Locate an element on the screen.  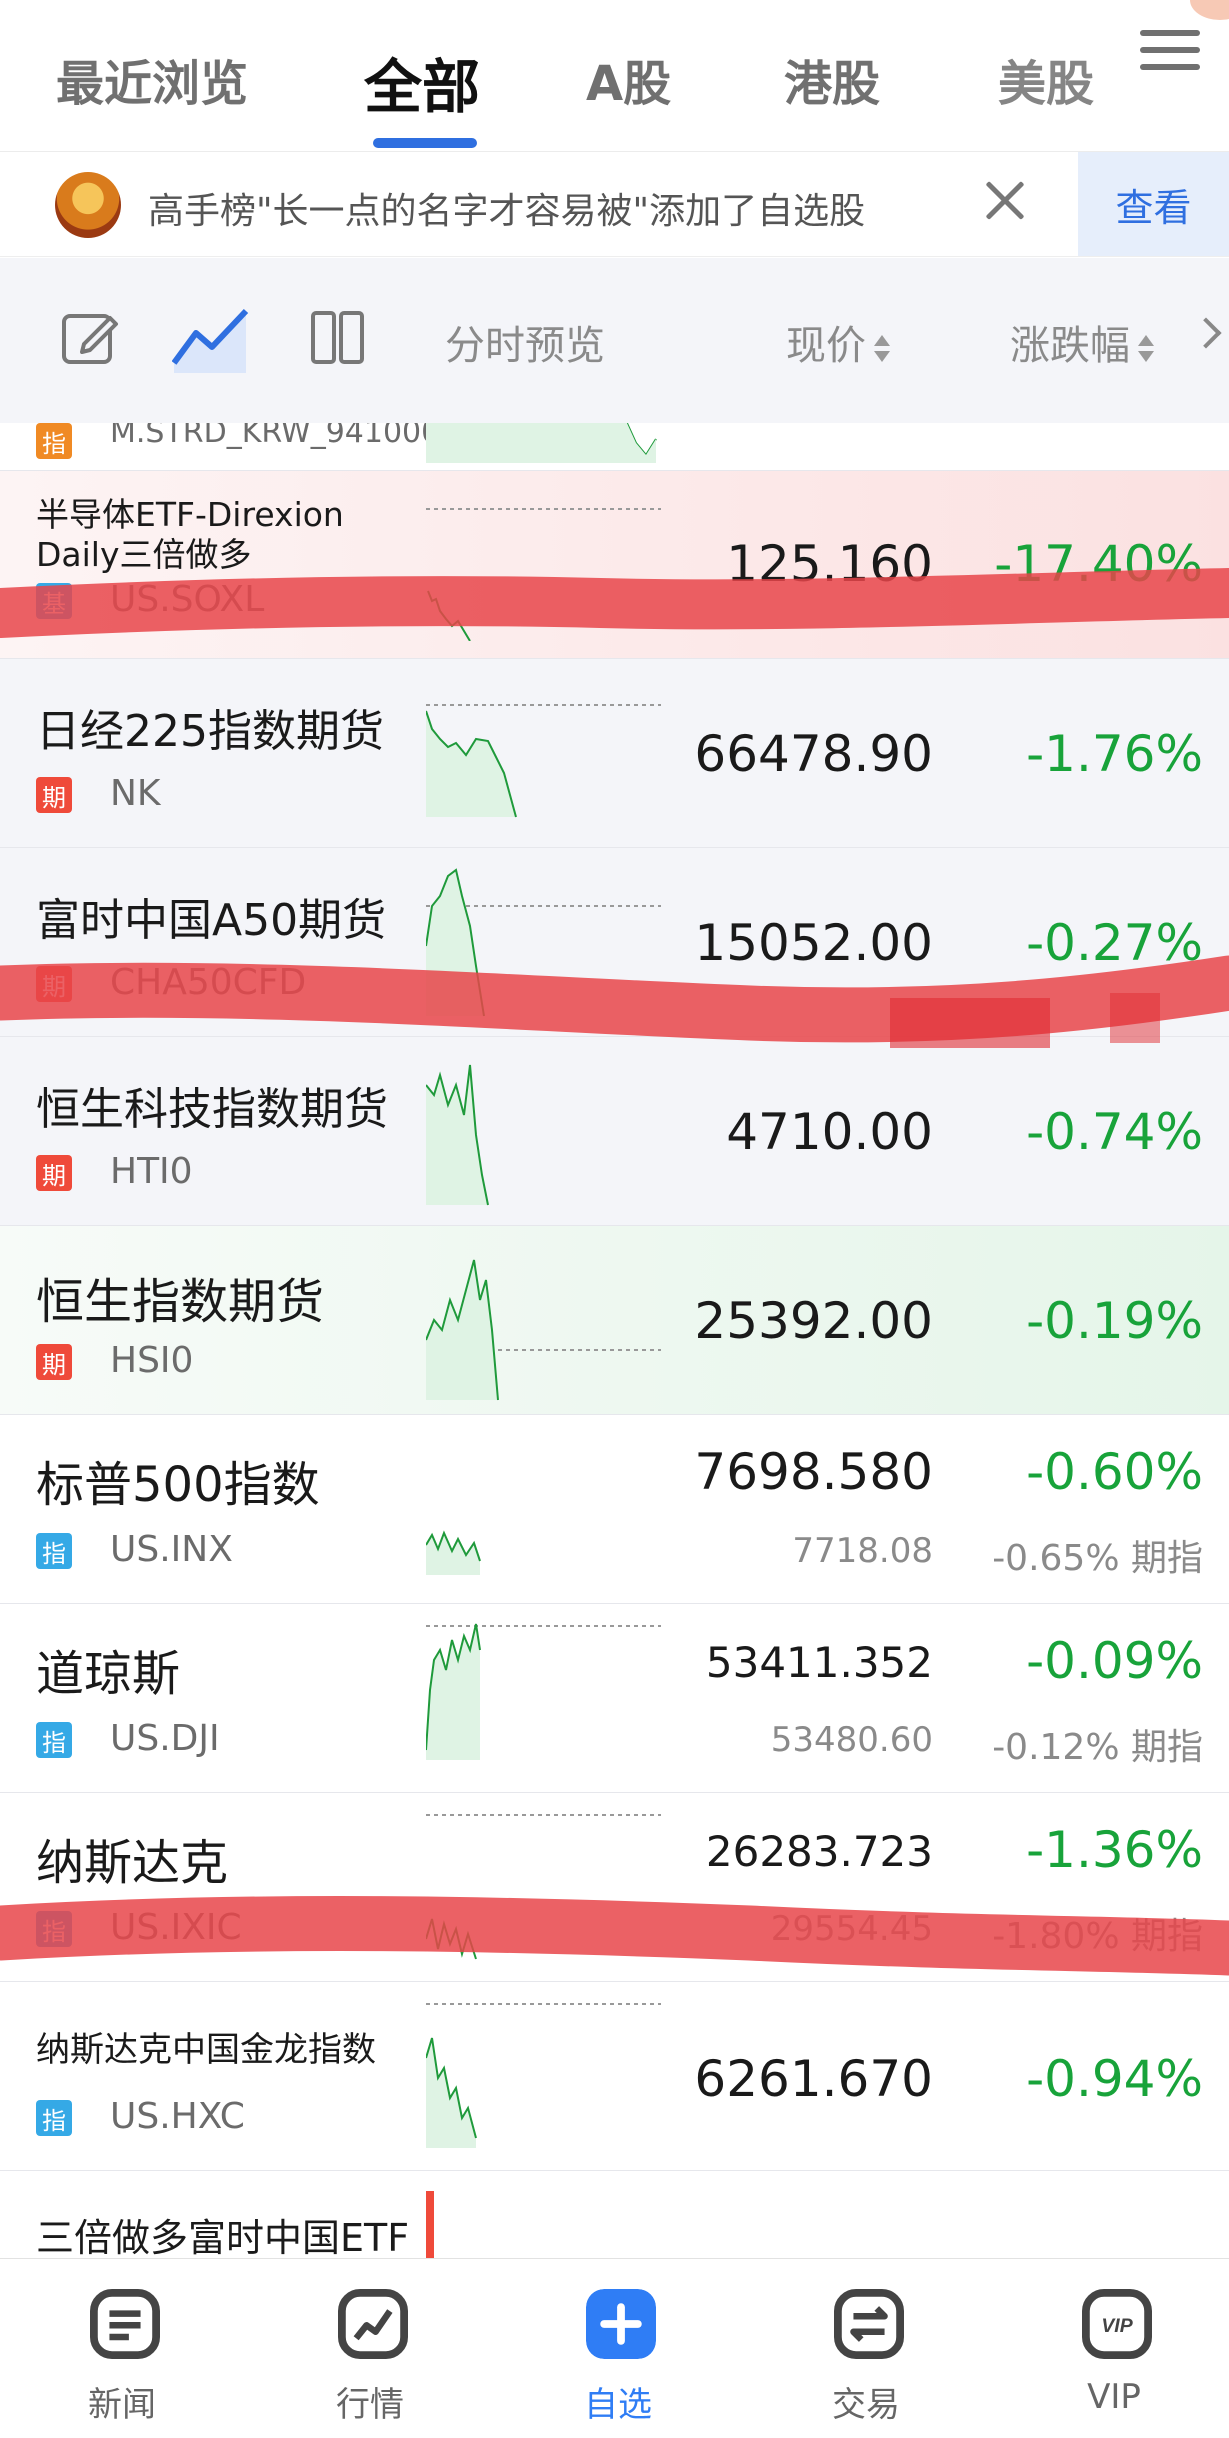
menu-icon is located at coordinates (1170, 55).